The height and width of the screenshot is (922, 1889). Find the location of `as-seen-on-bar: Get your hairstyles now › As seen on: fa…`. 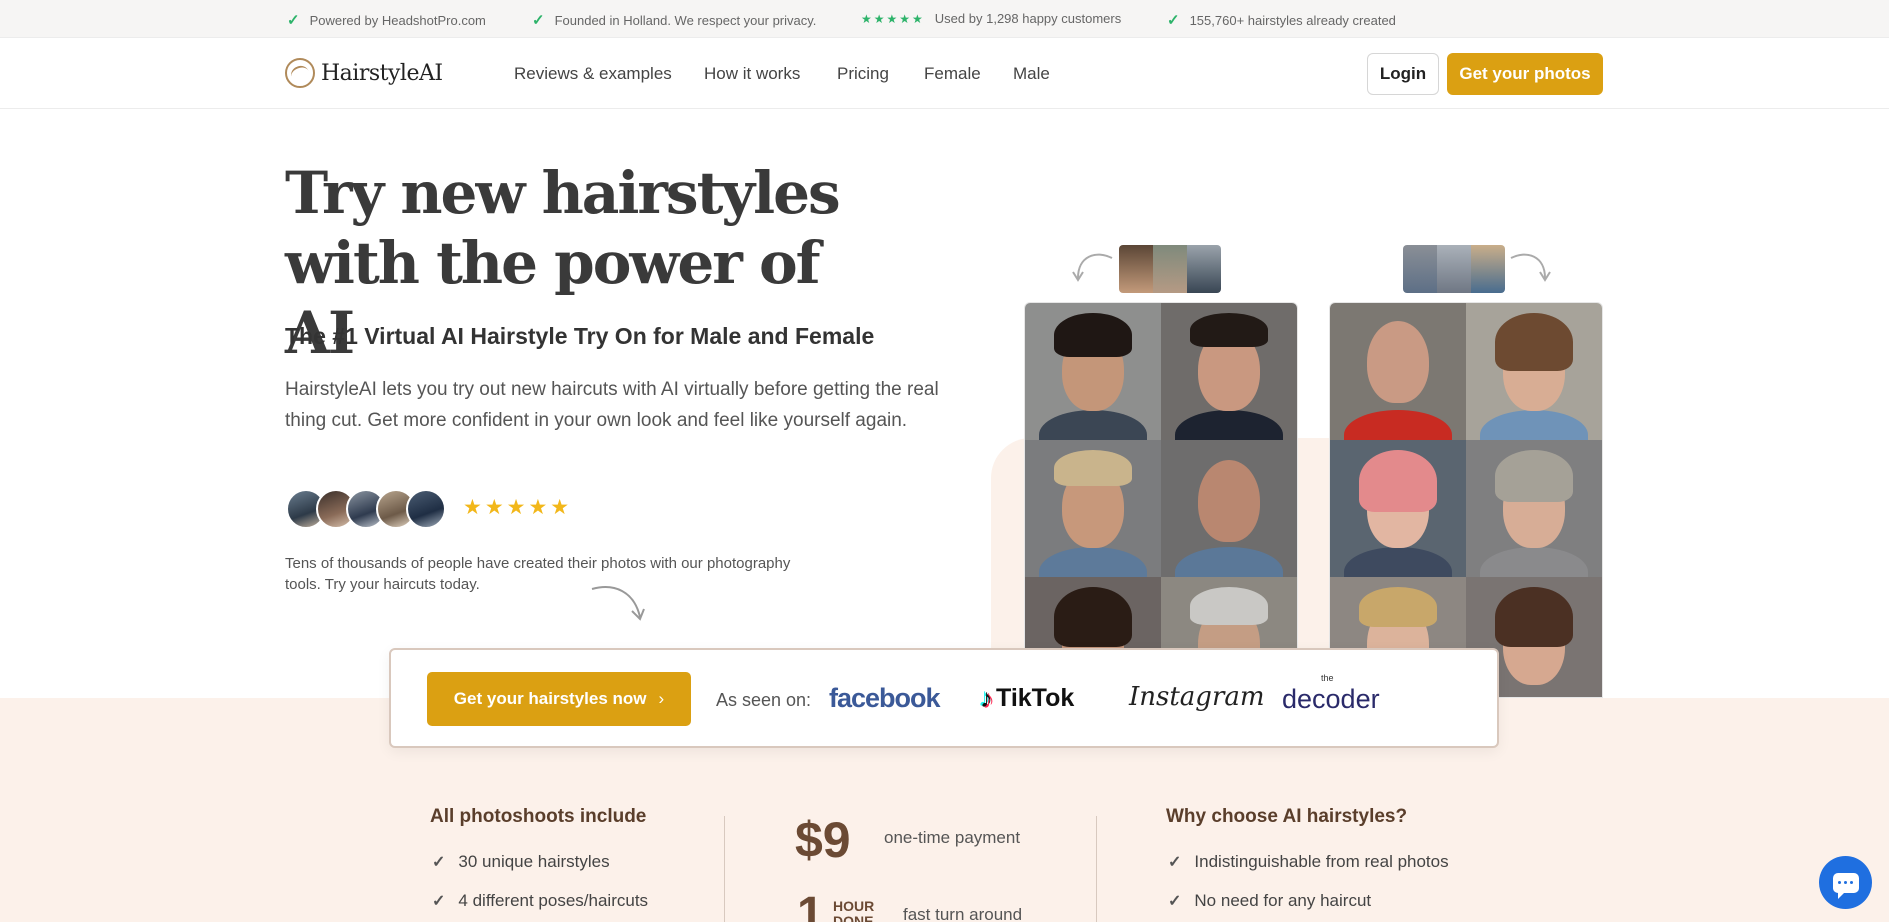

as-seen-on-bar: Get your hairstyles now › As seen on: fa… is located at coordinates (944, 698).